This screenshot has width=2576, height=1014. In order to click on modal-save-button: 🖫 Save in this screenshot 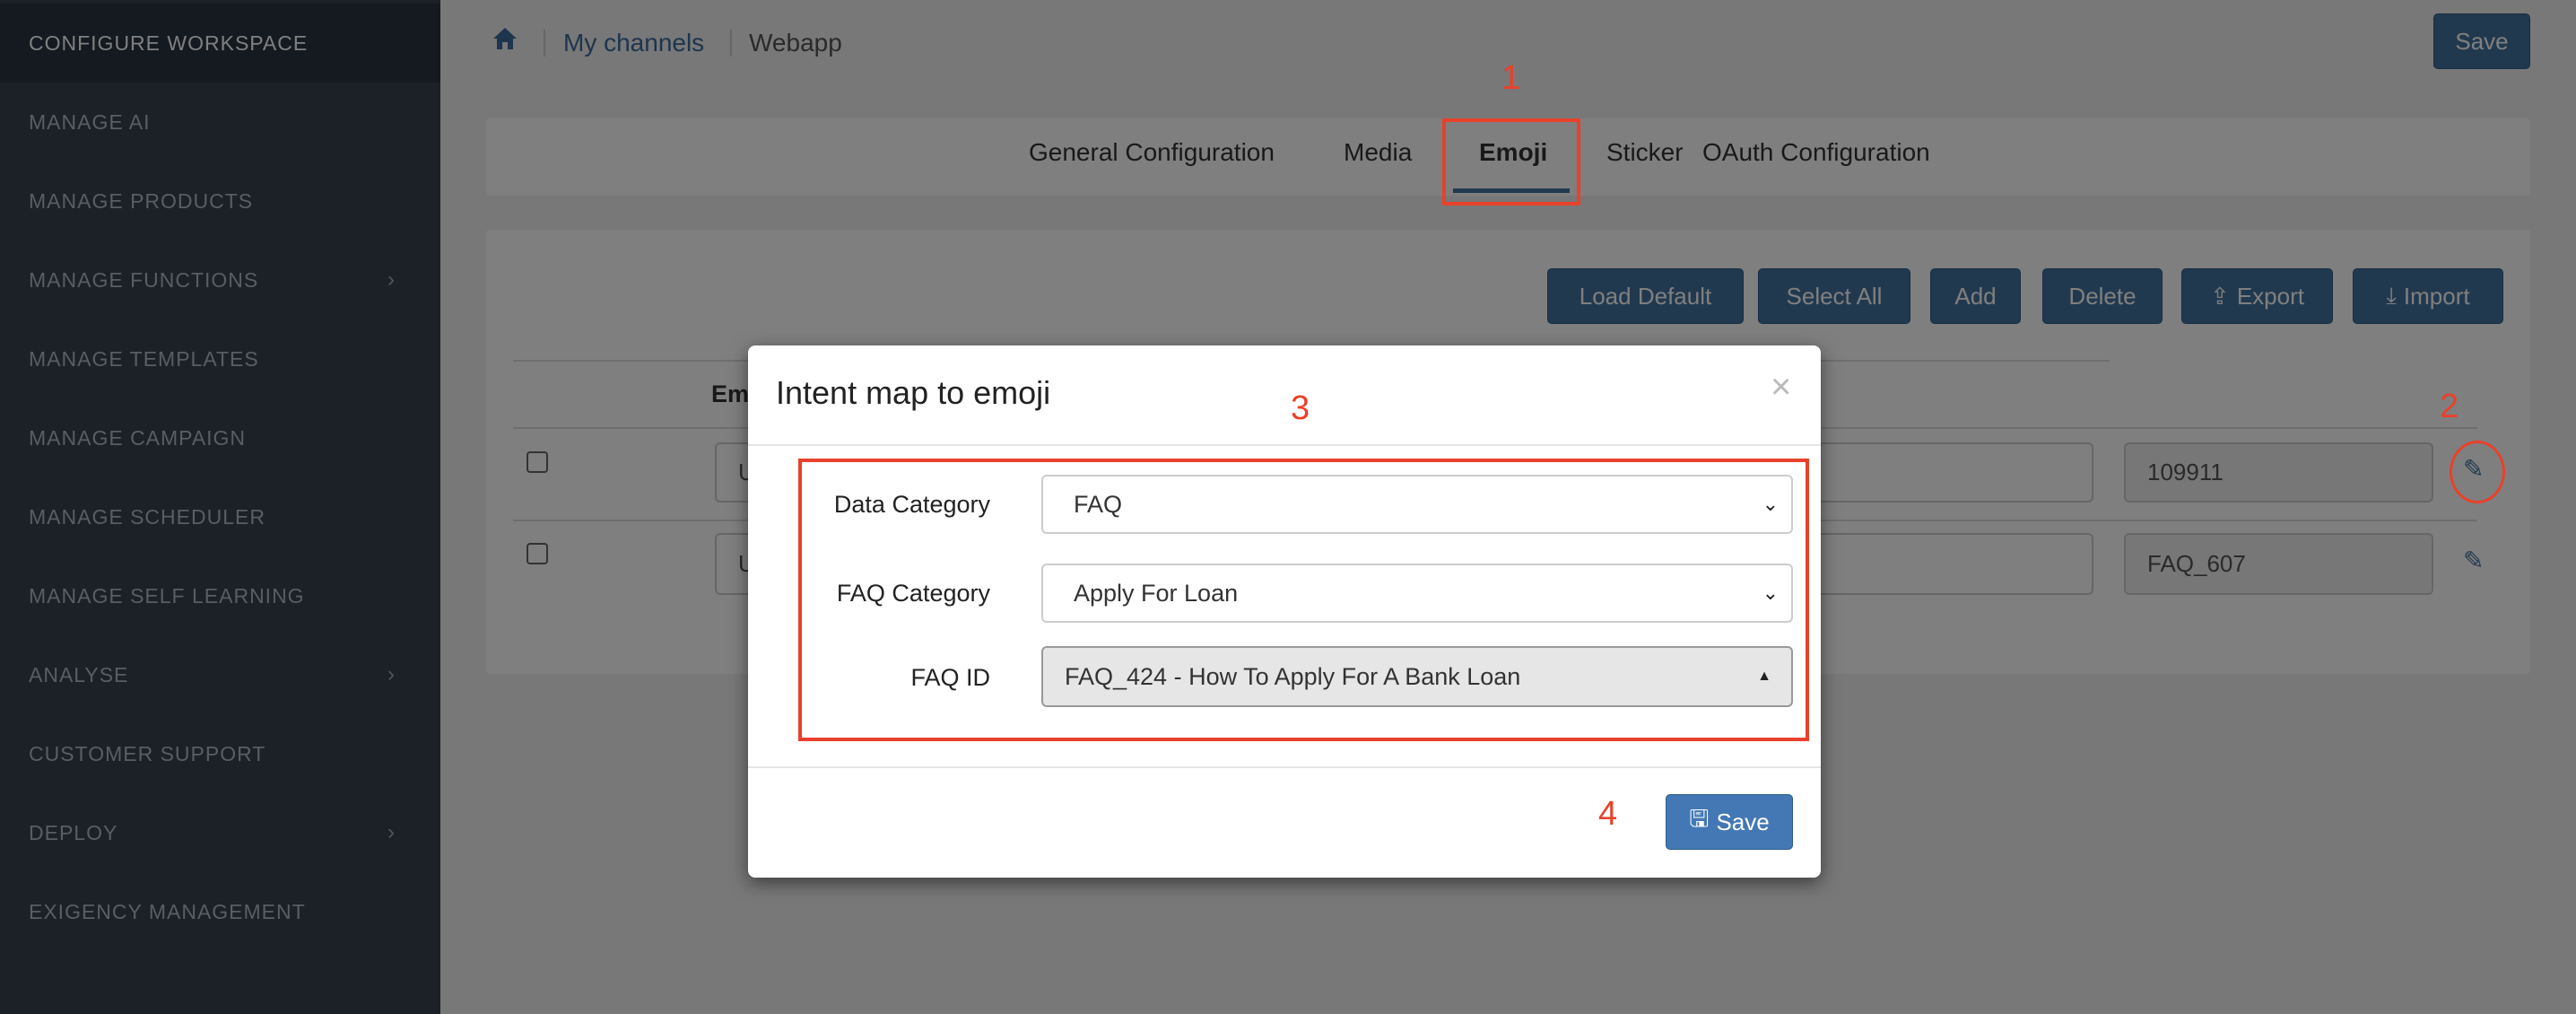, I will do `click(1729, 822)`.